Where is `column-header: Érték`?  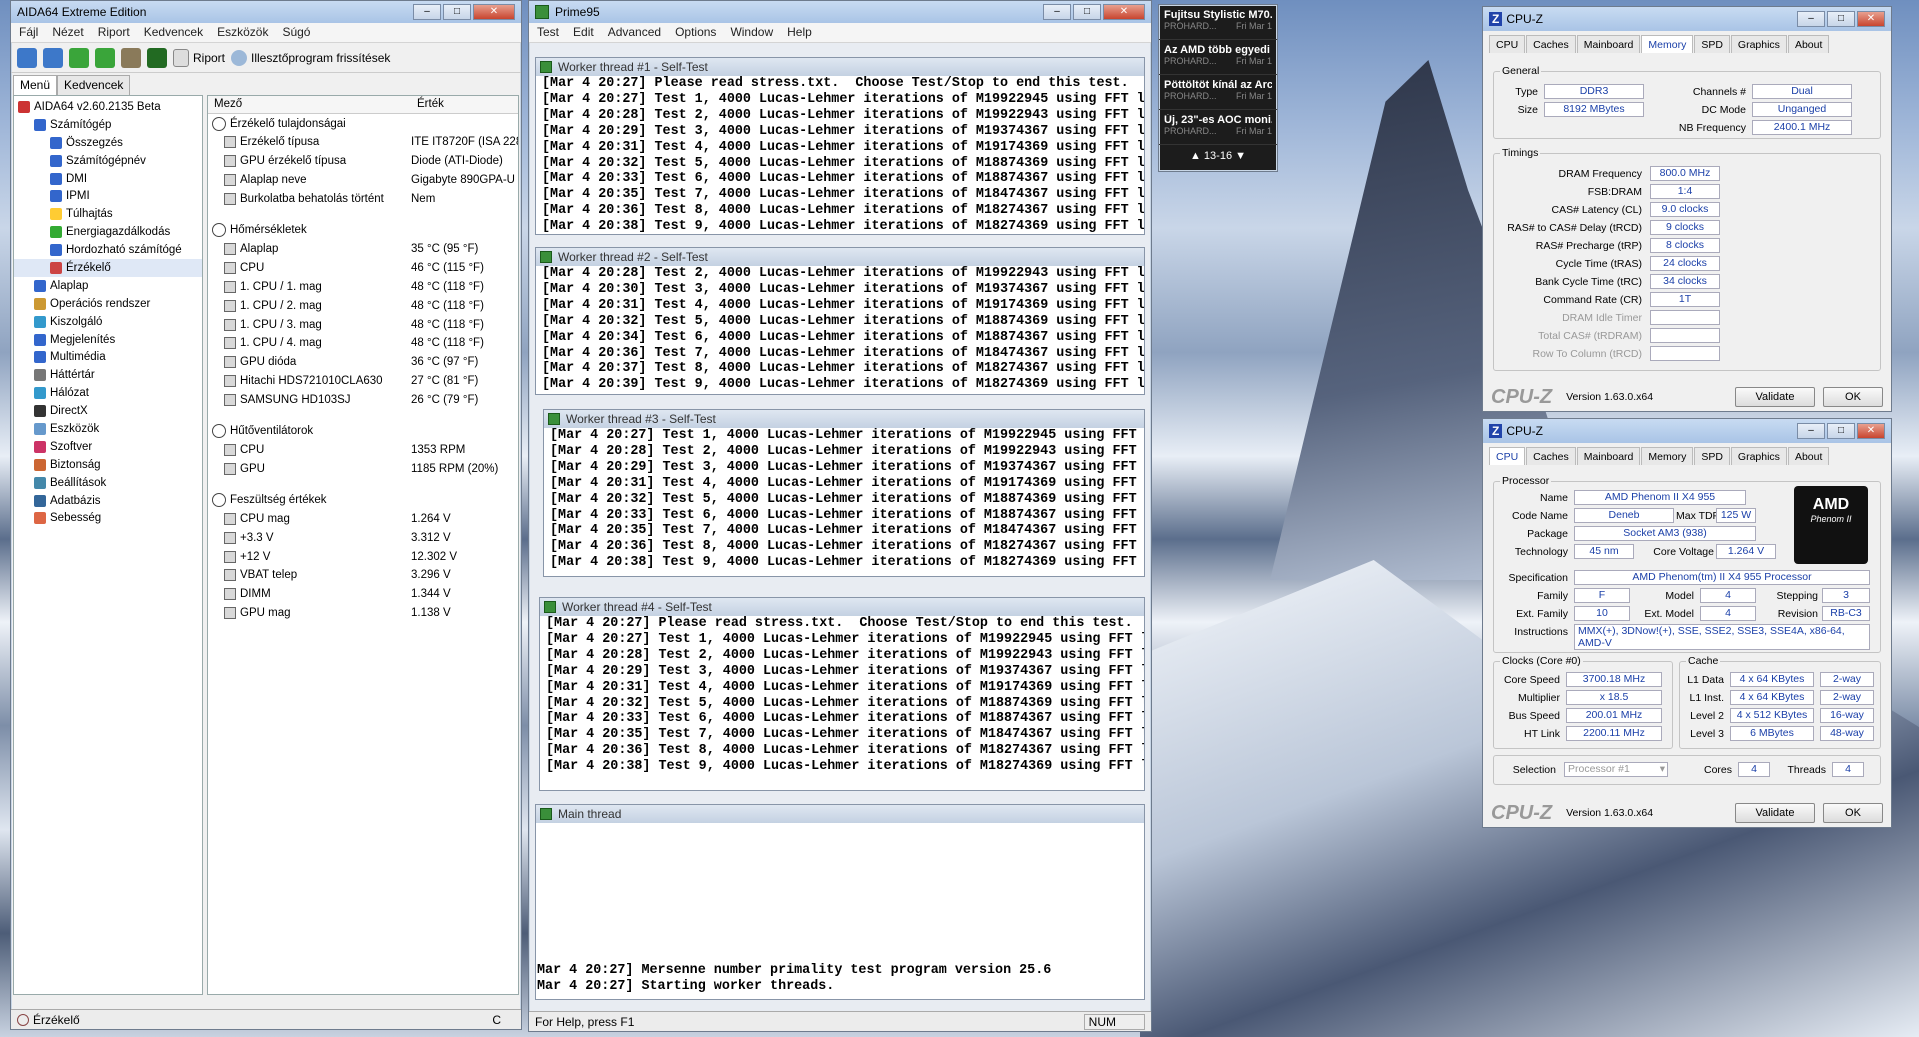 column-header: Érték is located at coordinates (430, 104).